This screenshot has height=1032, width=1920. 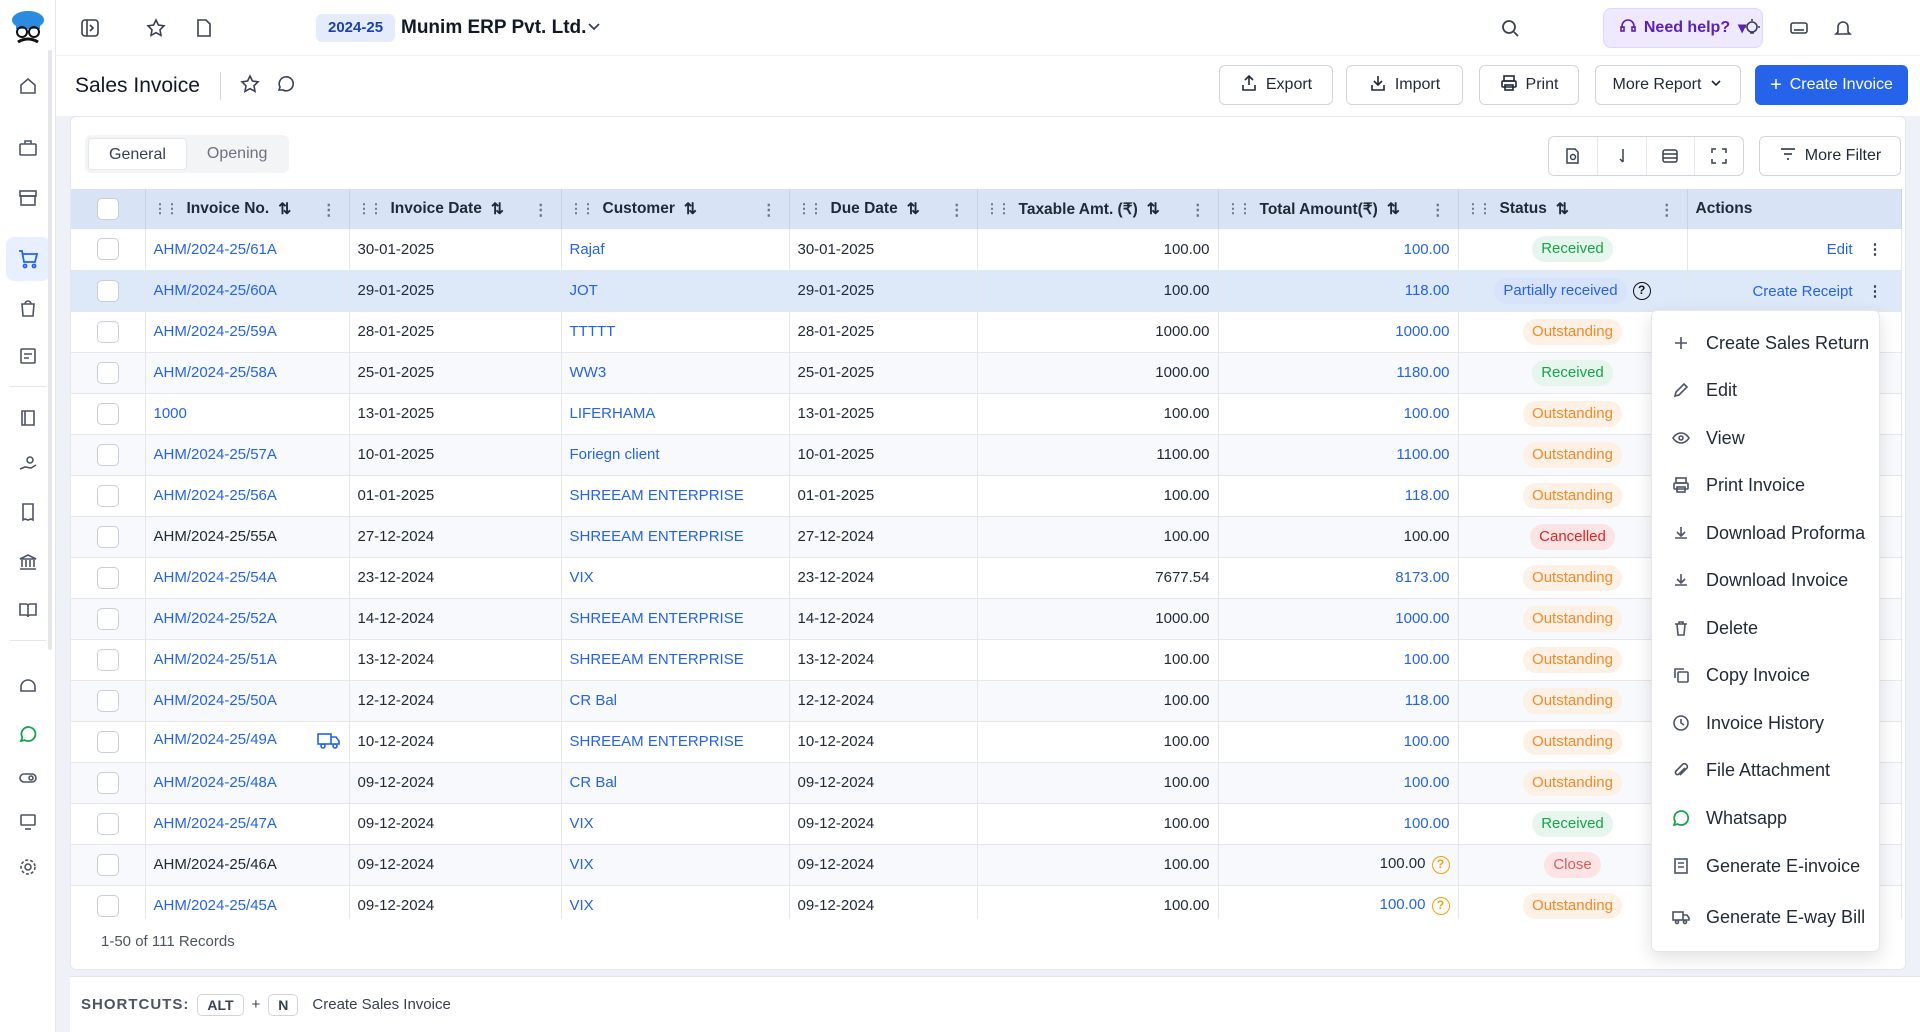 I want to click on customer-link: Rajaf, so click(x=587, y=249).